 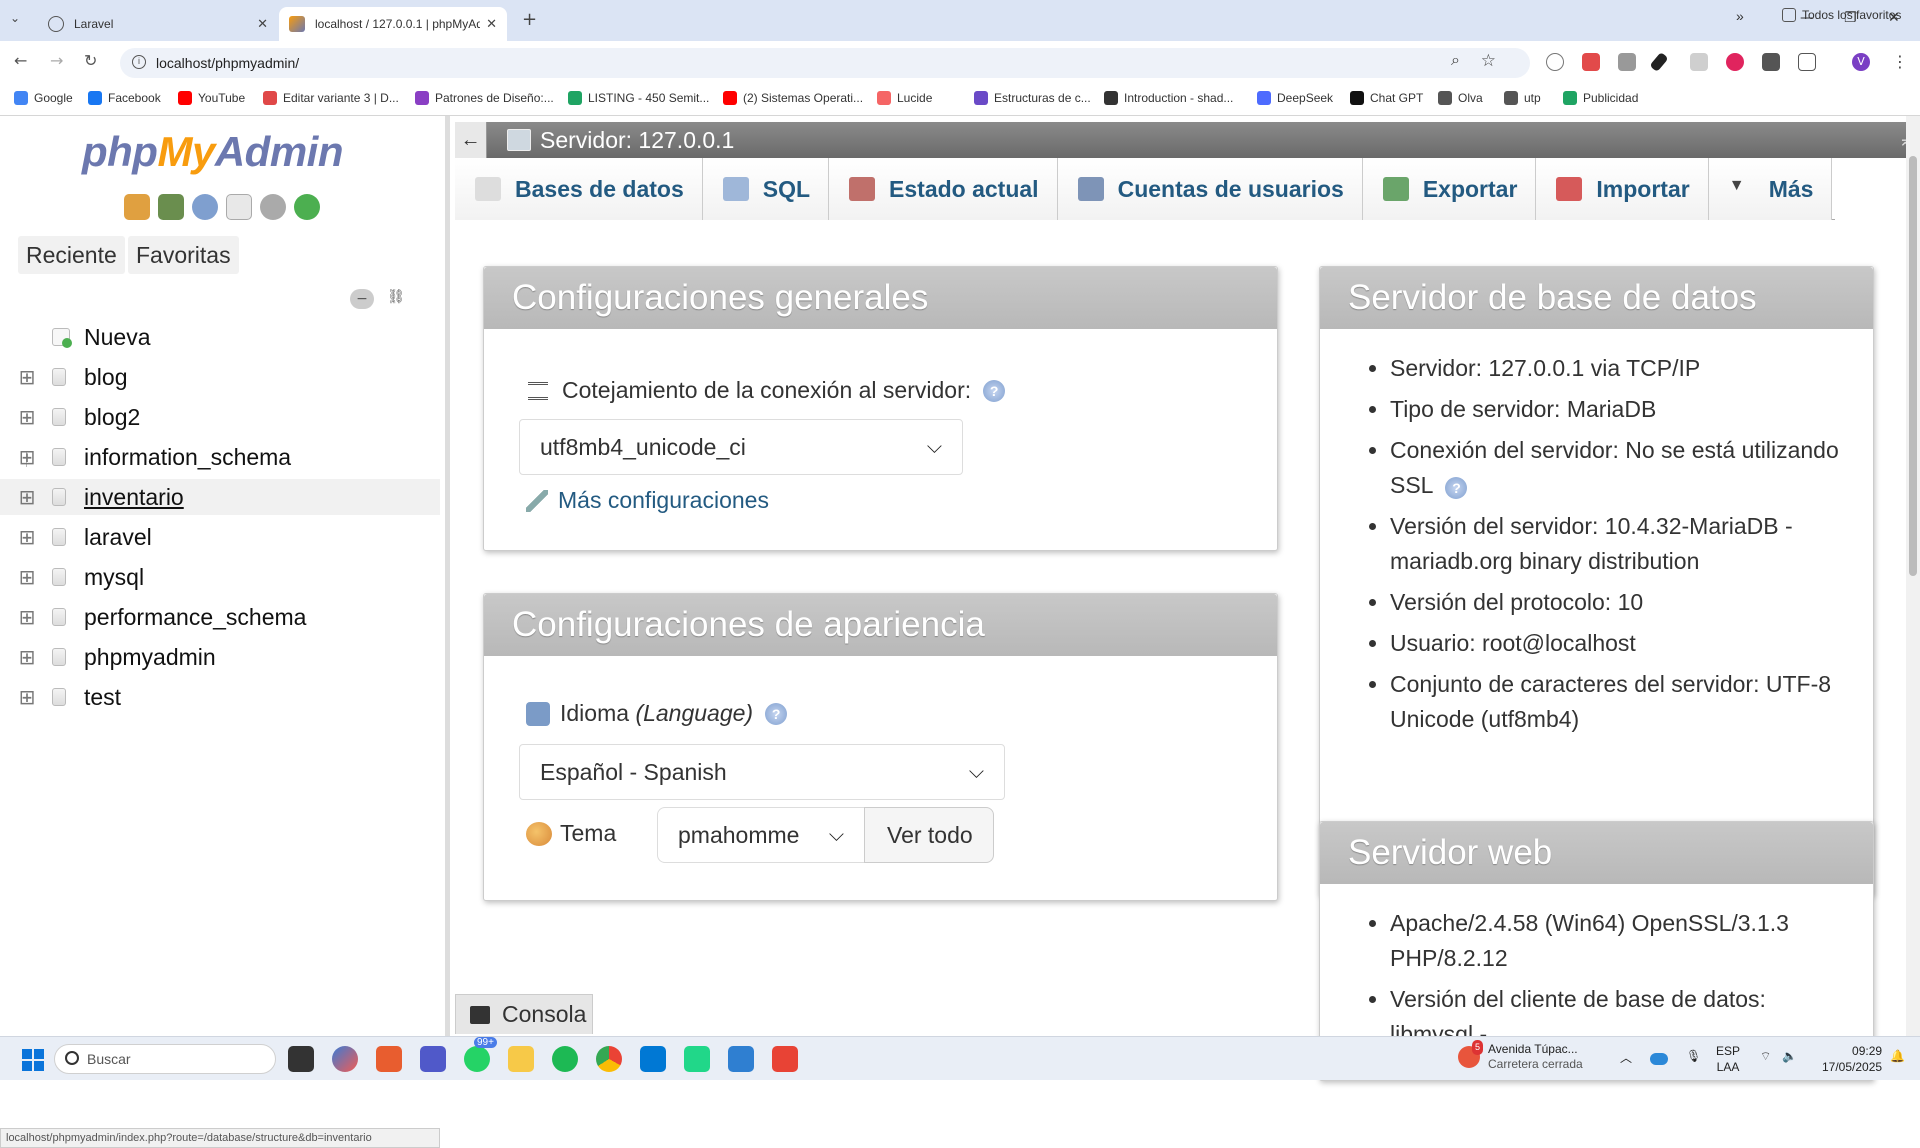 What do you see at coordinates (1449, 189) in the screenshot?
I see `menu-tab: Exportar` at bounding box center [1449, 189].